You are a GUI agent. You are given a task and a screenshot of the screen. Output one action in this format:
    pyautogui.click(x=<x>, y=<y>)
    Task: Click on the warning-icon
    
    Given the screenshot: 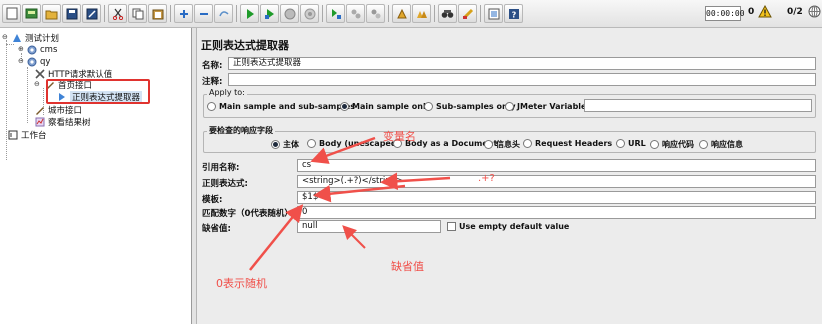 What is the action you would take?
    pyautogui.click(x=765, y=12)
    